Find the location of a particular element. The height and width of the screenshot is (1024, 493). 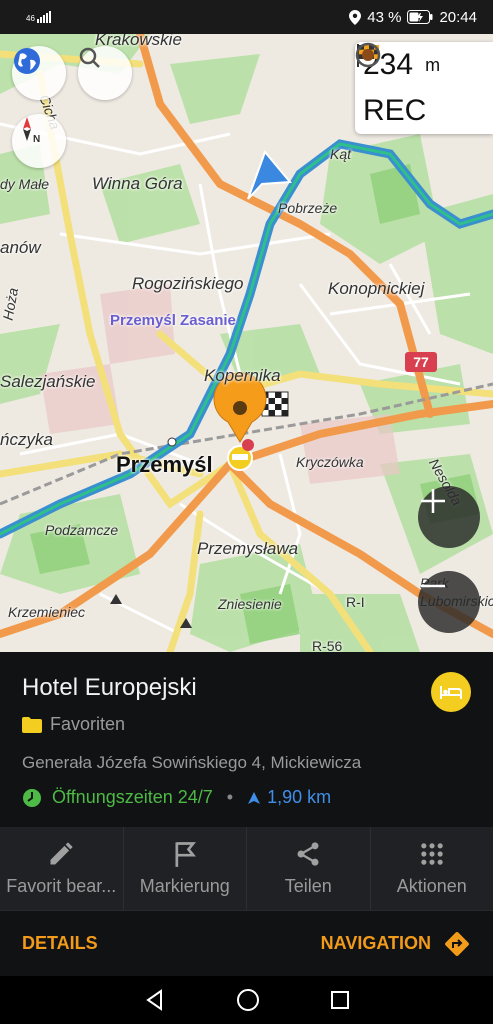

clock: 20:44 is located at coordinates (458, 17).